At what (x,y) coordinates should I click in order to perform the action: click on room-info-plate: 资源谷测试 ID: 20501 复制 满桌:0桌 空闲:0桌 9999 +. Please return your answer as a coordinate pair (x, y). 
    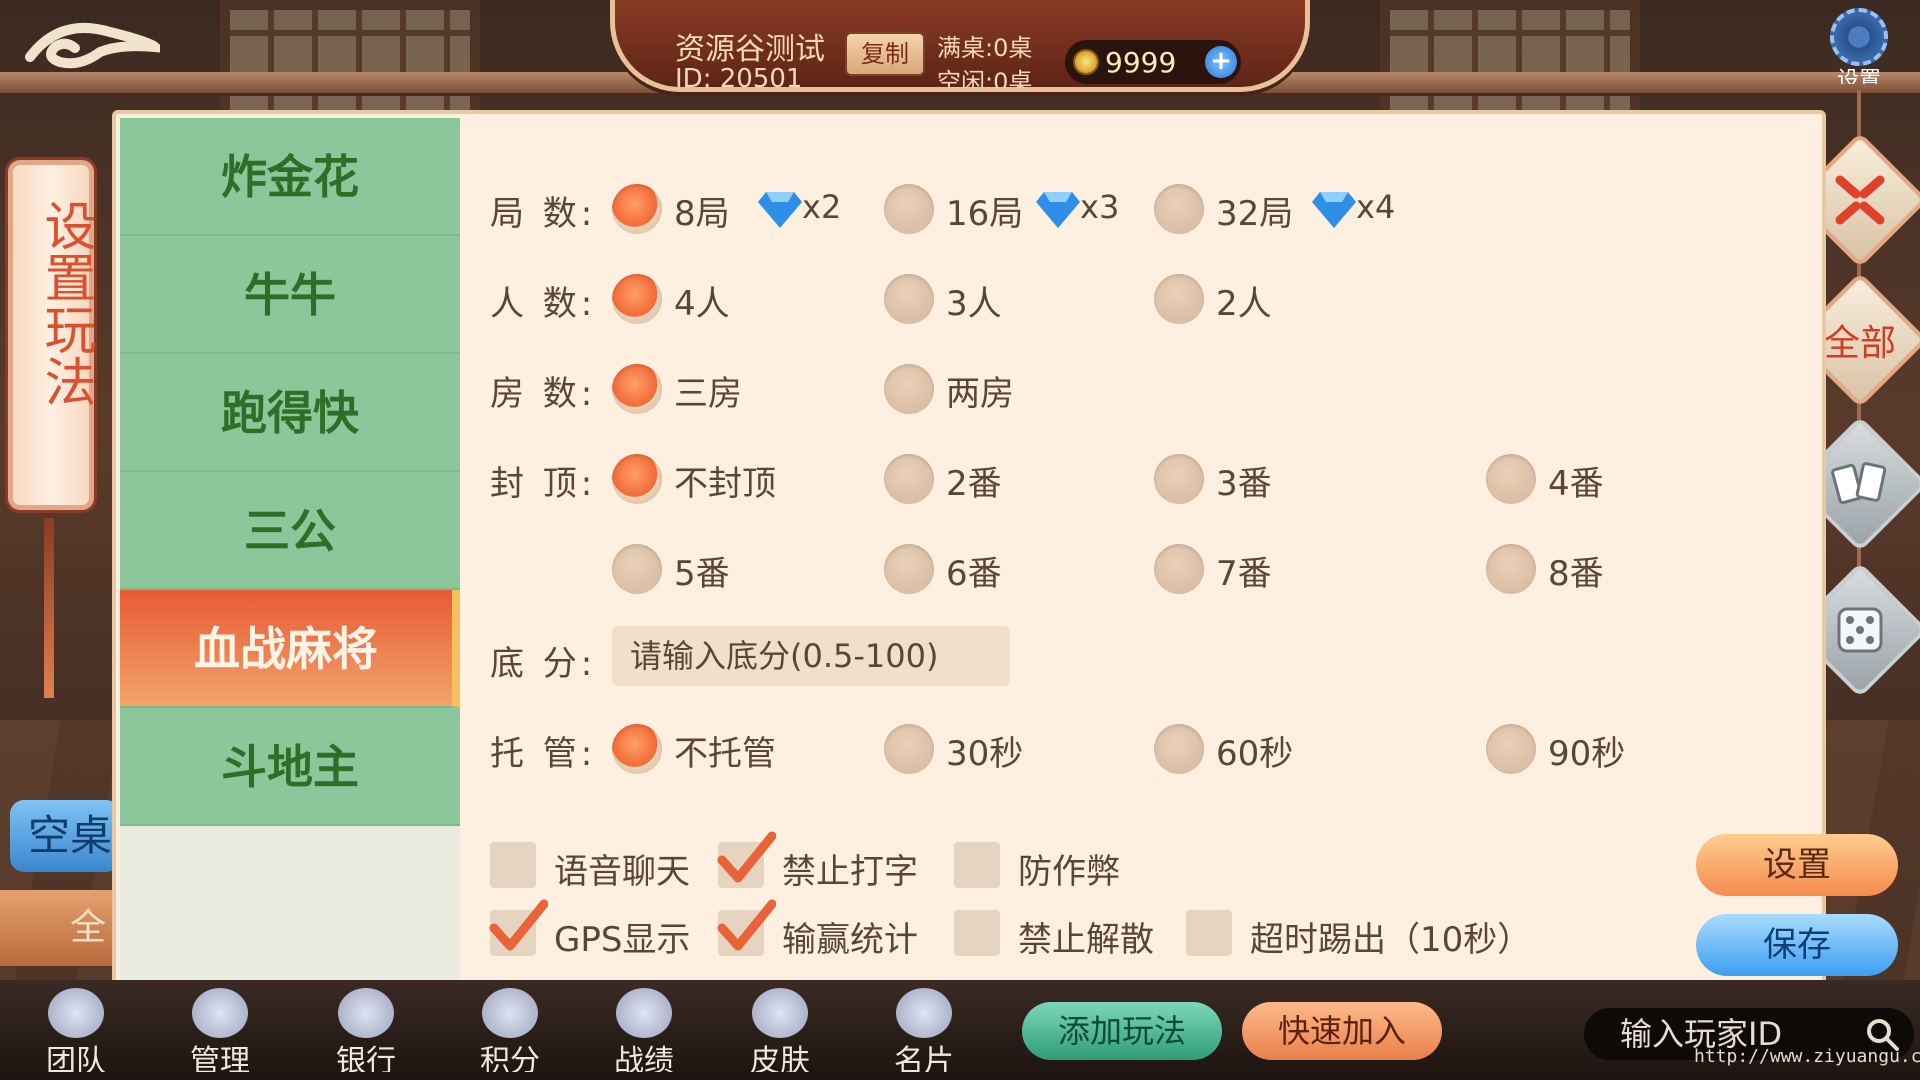
    Looking at the image, I should click on (960, 46).